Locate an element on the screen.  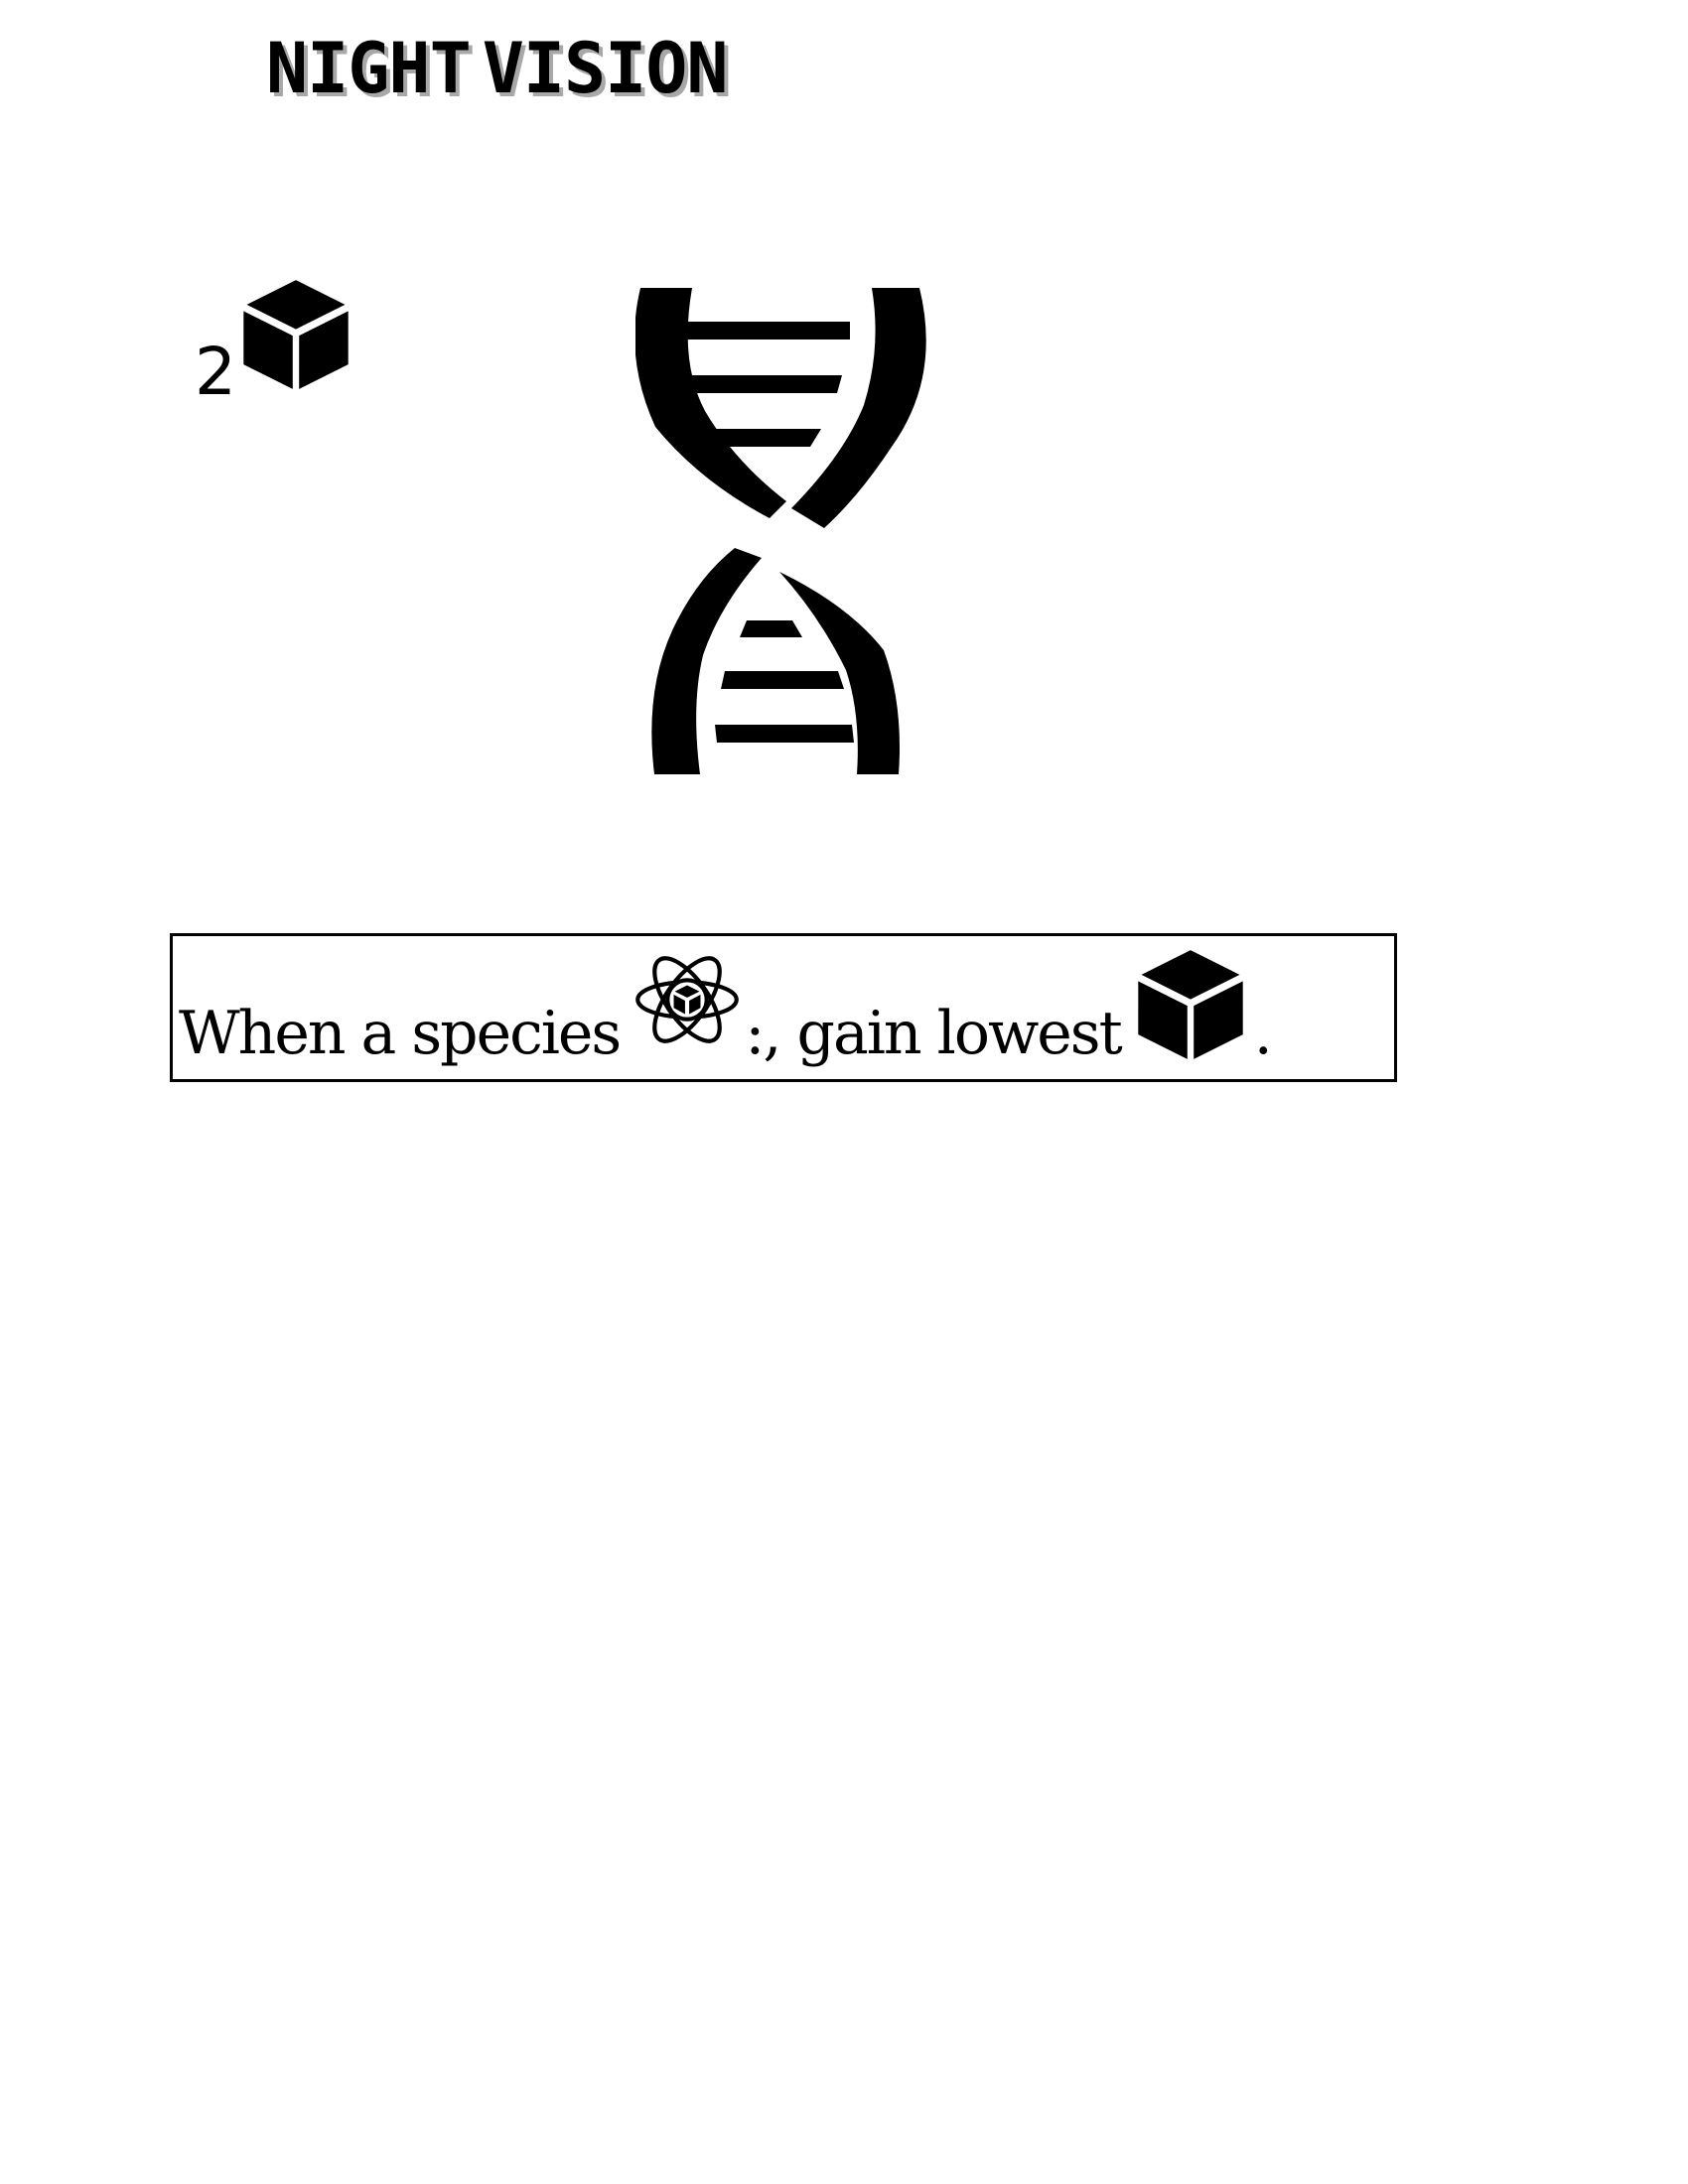
ability-text-middle: :, gain lowest is located at coordinates (934, 1033).